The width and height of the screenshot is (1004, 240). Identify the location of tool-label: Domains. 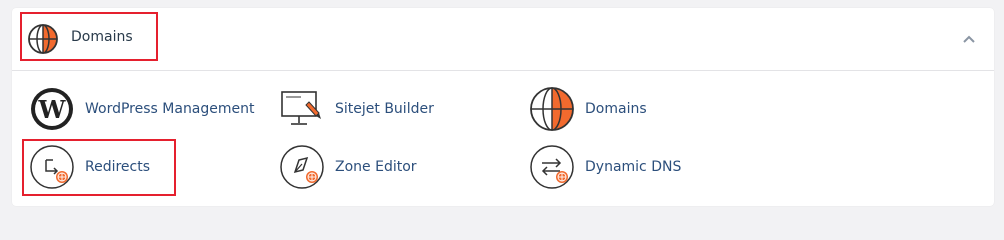
(616, 109).